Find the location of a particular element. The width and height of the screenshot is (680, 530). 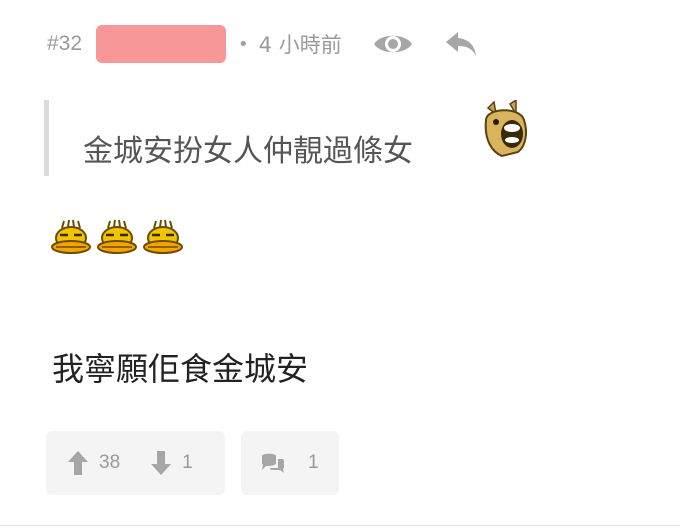

vote-box: 38 1 is located at coordinates (135, 463).